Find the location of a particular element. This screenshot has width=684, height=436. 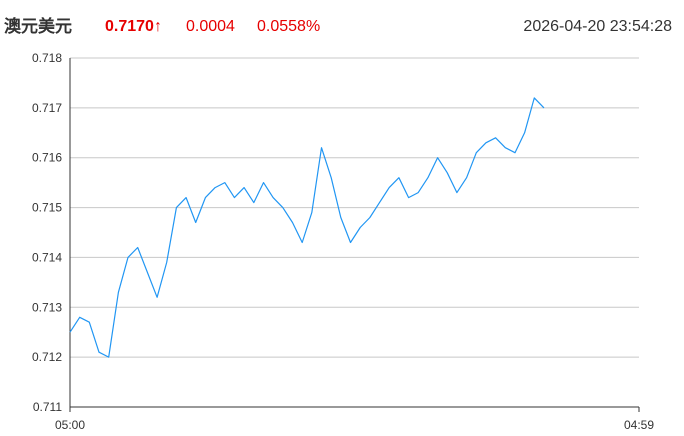

y-tick-label: 0.714 is located at coordinates (47, 257).